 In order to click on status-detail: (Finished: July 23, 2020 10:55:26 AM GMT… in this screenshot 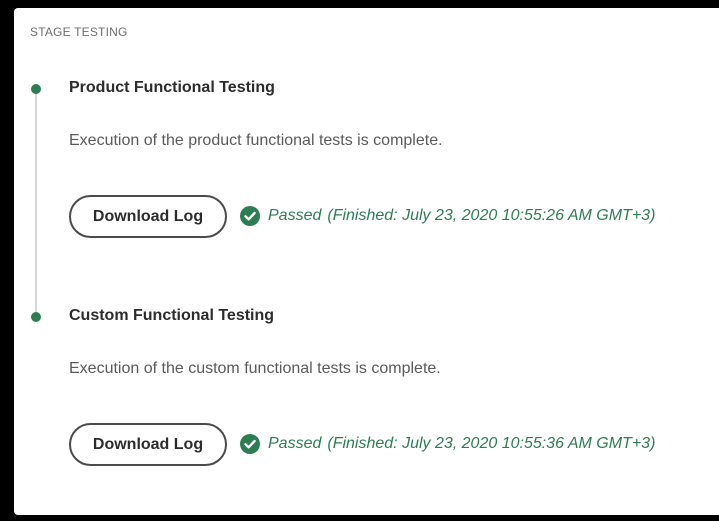, I will do `click(491, 215)`.